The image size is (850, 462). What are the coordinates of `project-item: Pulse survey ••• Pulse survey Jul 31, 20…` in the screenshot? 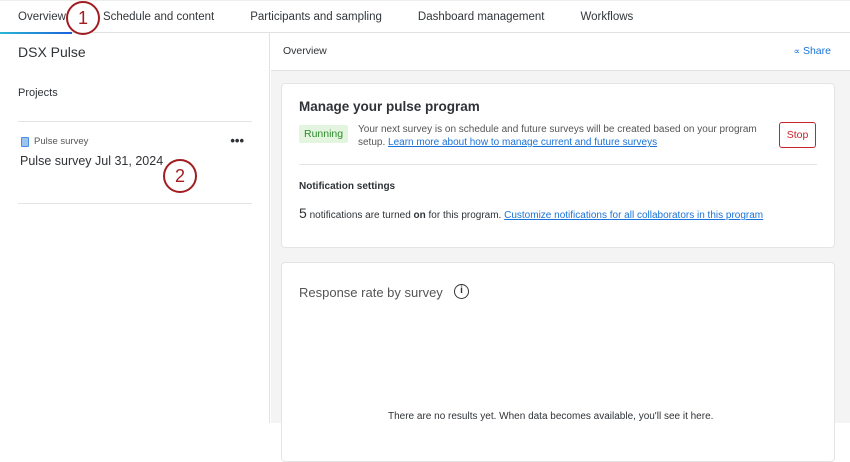 It's located at (135, 168).